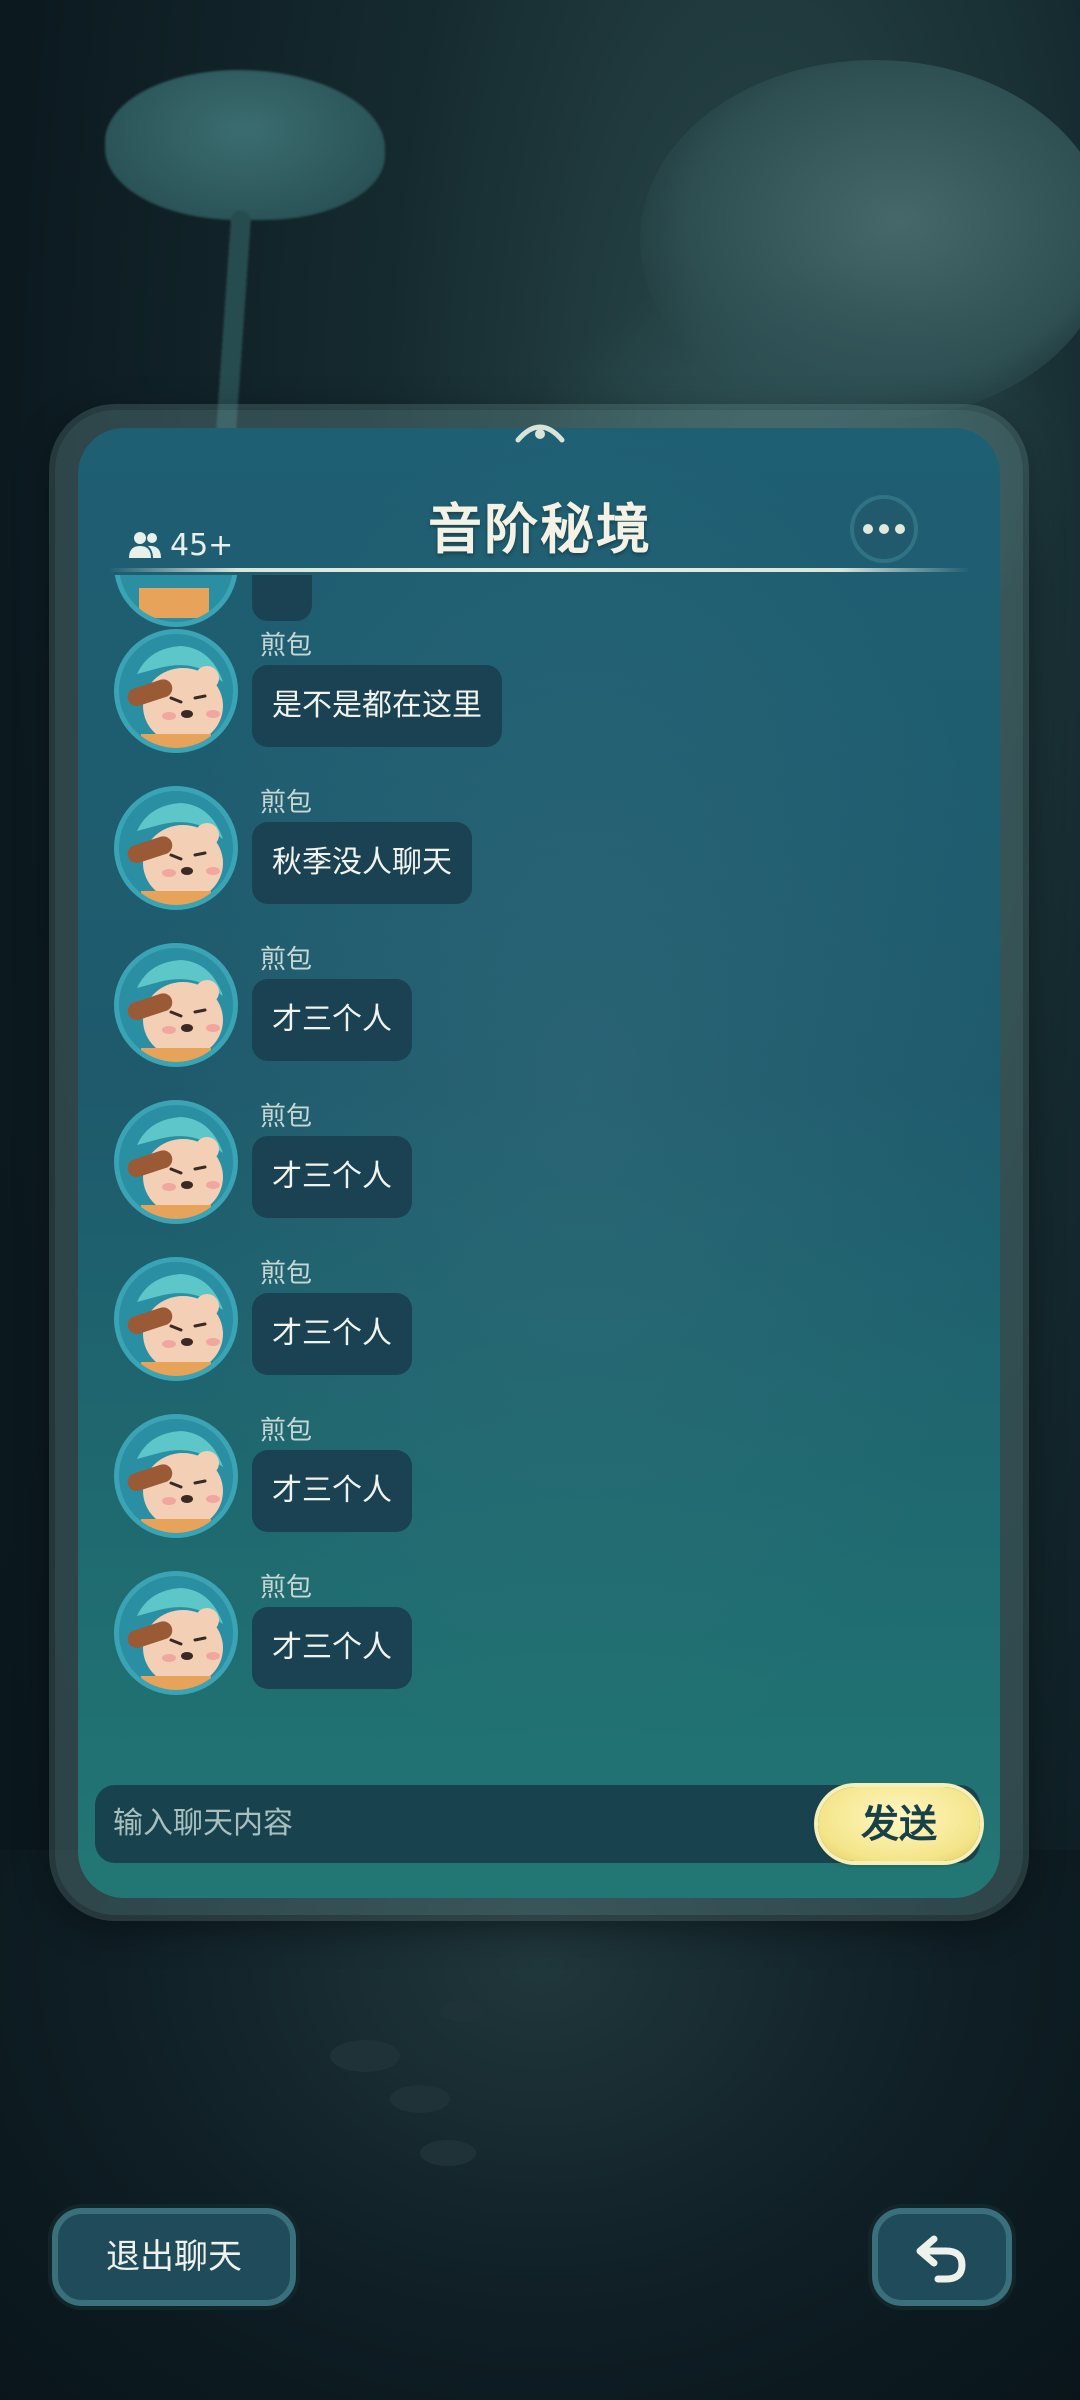 This screenshot has height=2400, width=1080. What do you see at coordinates (543, 856) in the screenshot?
I see `message-item: 煎包 秋季没人聊天` at bounding box center [543, 856].